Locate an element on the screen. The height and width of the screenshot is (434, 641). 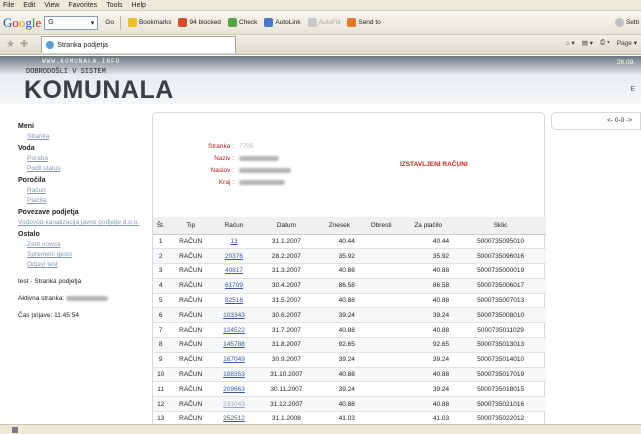
cell-racun: 82516 is located at coordinates (234, 301).